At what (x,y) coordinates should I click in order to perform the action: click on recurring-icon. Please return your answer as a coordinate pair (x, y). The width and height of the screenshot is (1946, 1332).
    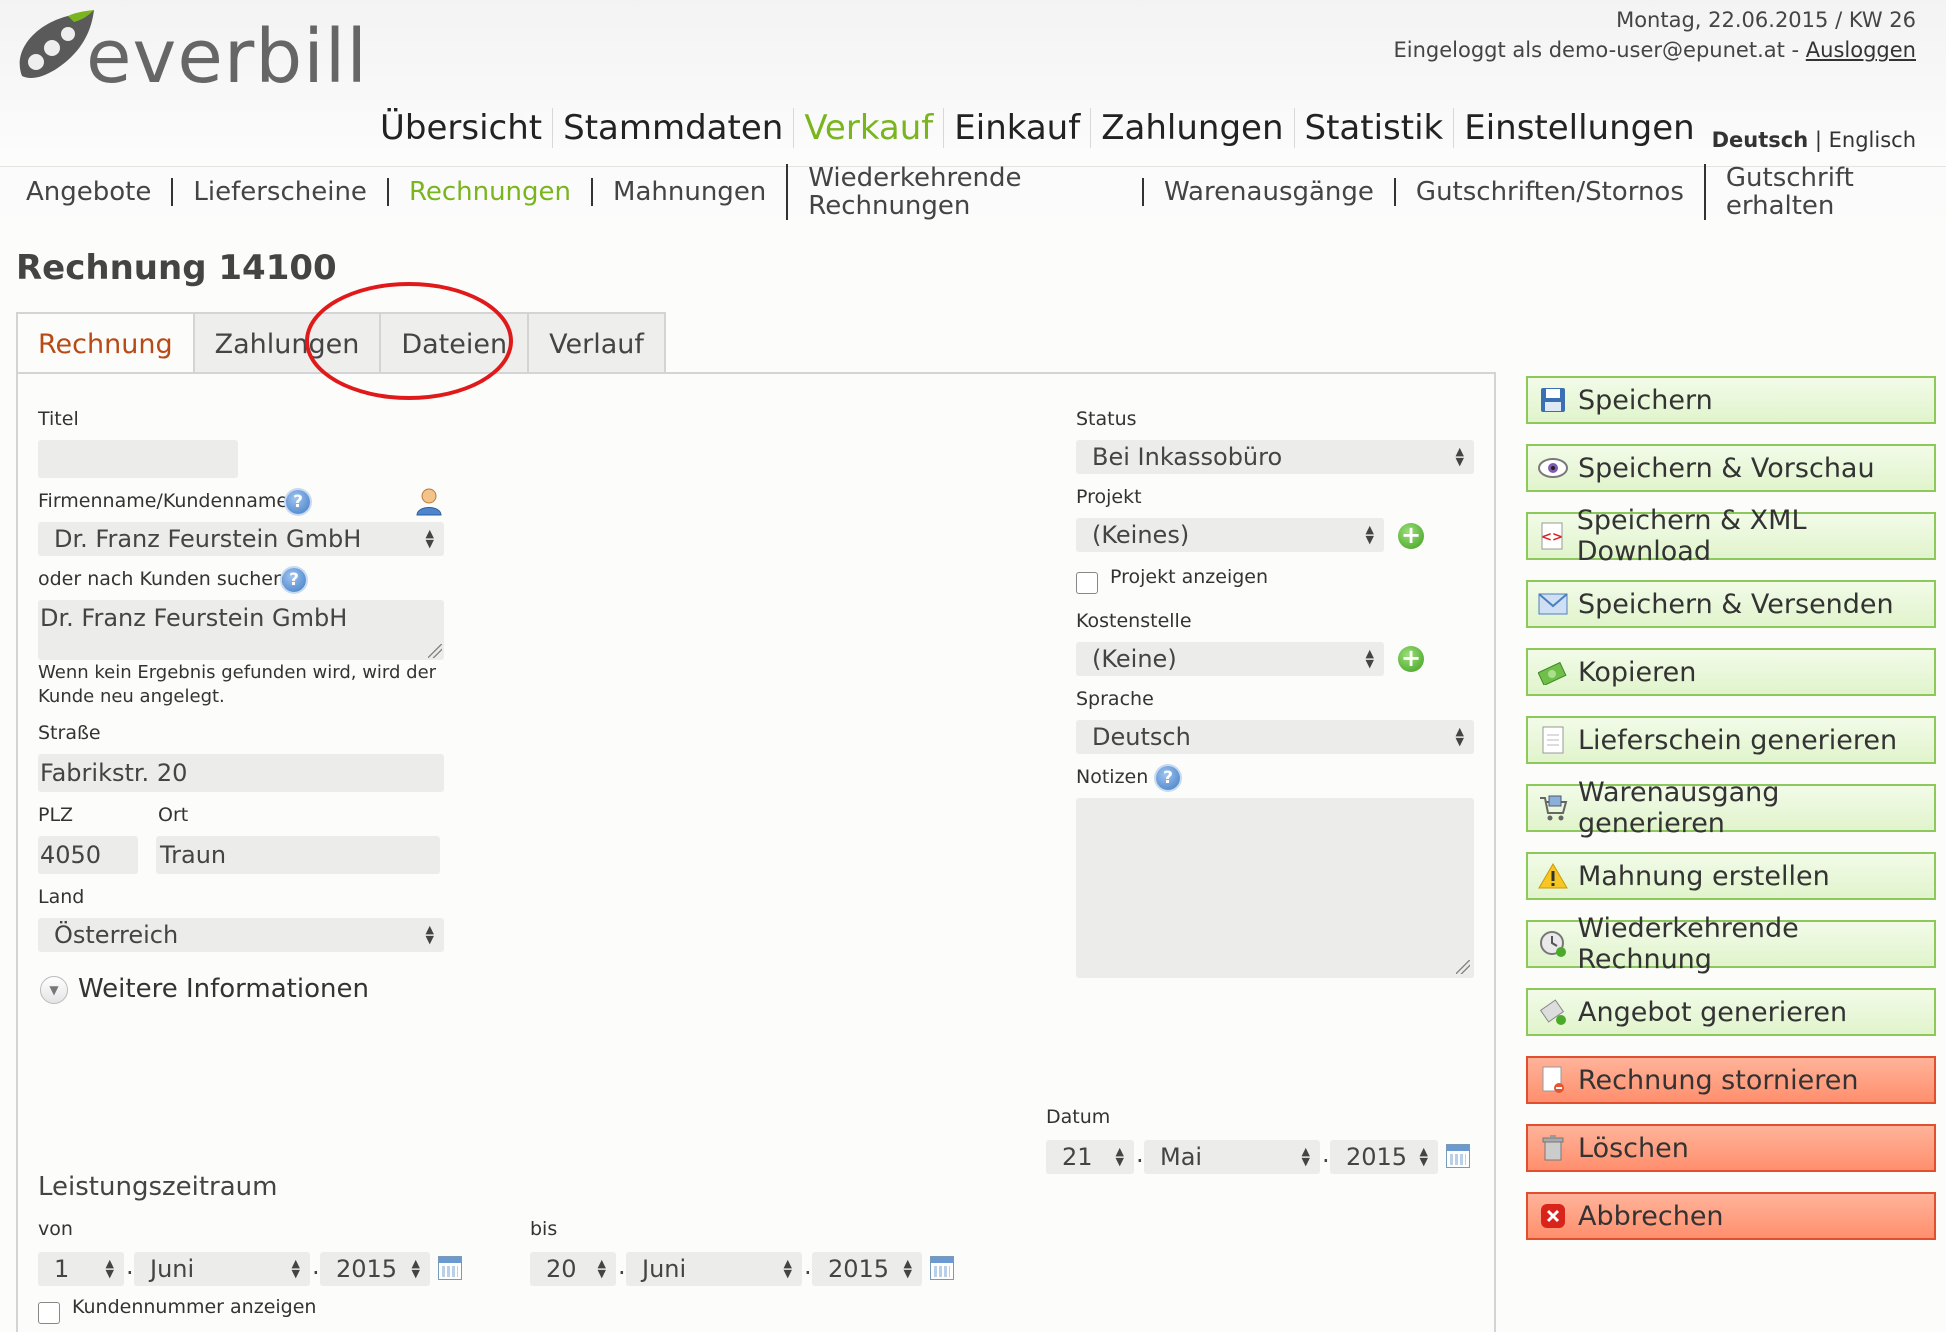
    Looking at the image, I should click on (1552, 944).